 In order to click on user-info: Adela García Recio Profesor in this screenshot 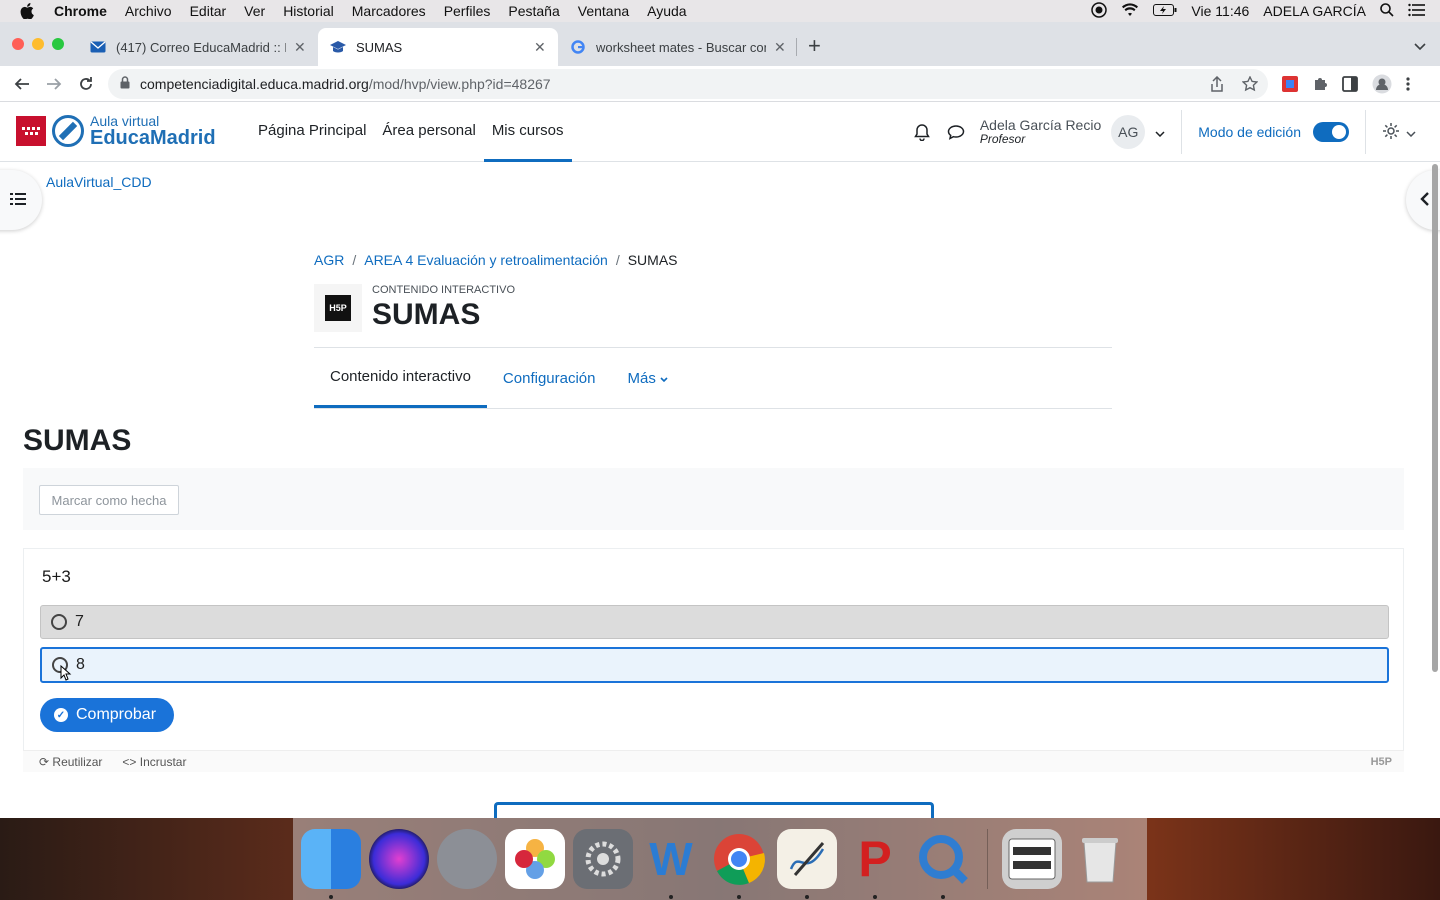, I will do `click(1040, 131)`.